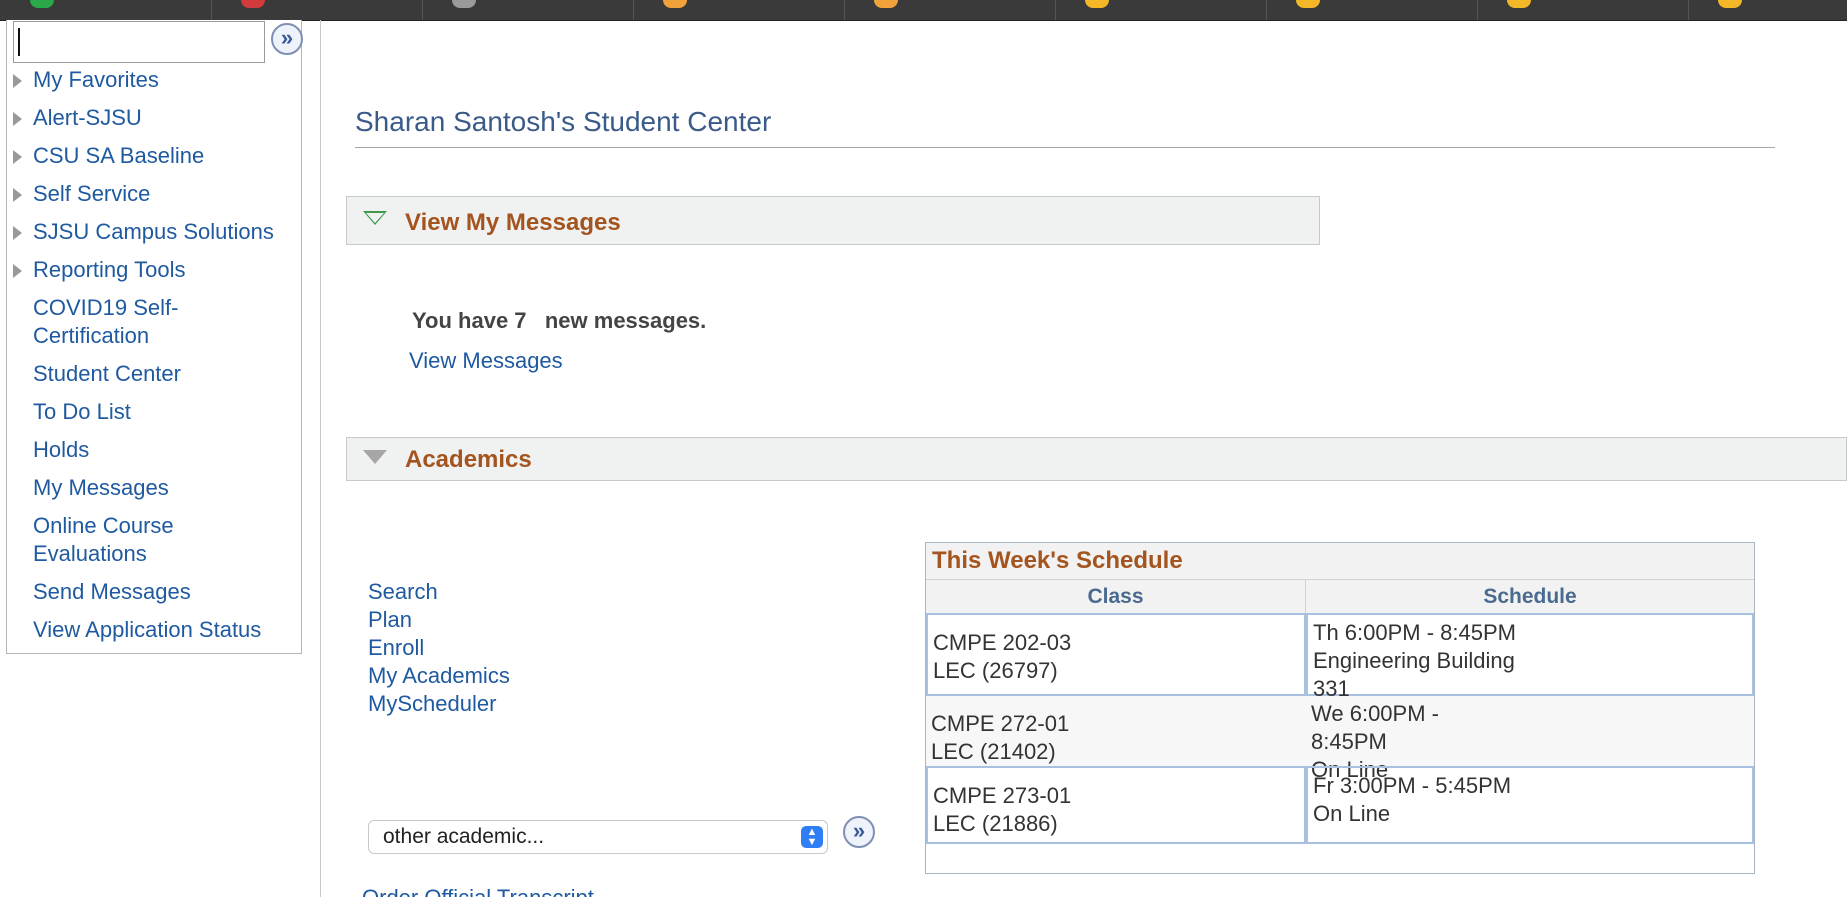  What do you see at coordinates (107, 373) in the screenshot?
I see `nav-item-label: Student Center` at bounding box center [107, 373].